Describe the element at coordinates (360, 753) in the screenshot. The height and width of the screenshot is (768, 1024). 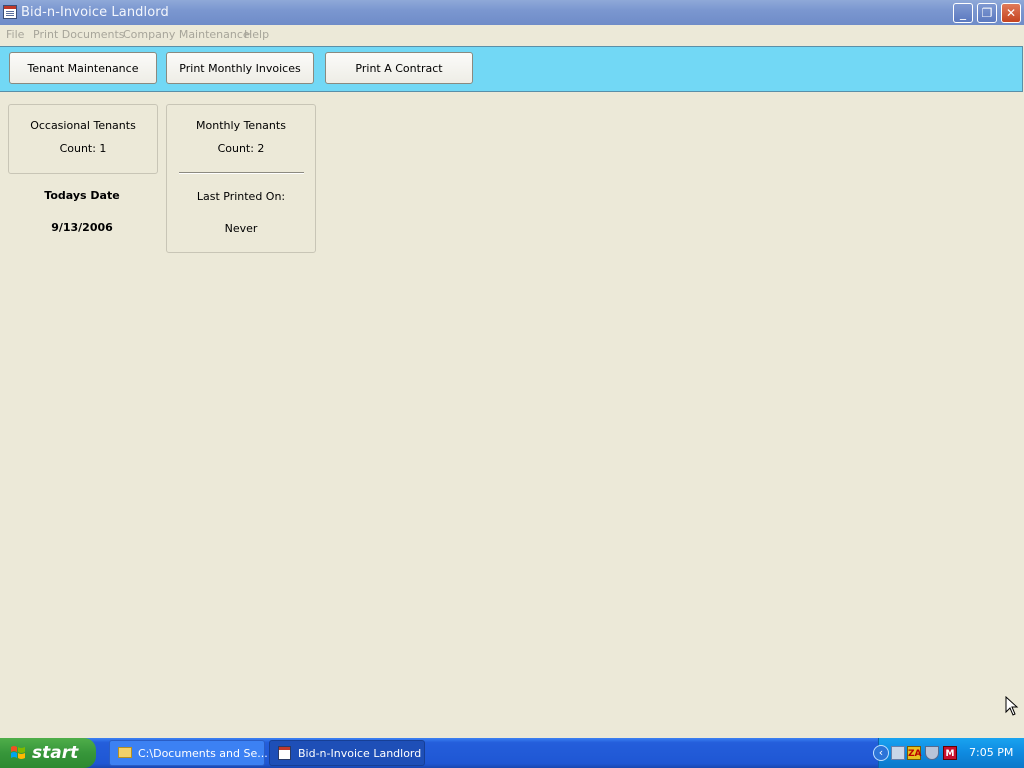
I see `taskbar-item-label: Bid-n-Invoice Landlord` at that location.